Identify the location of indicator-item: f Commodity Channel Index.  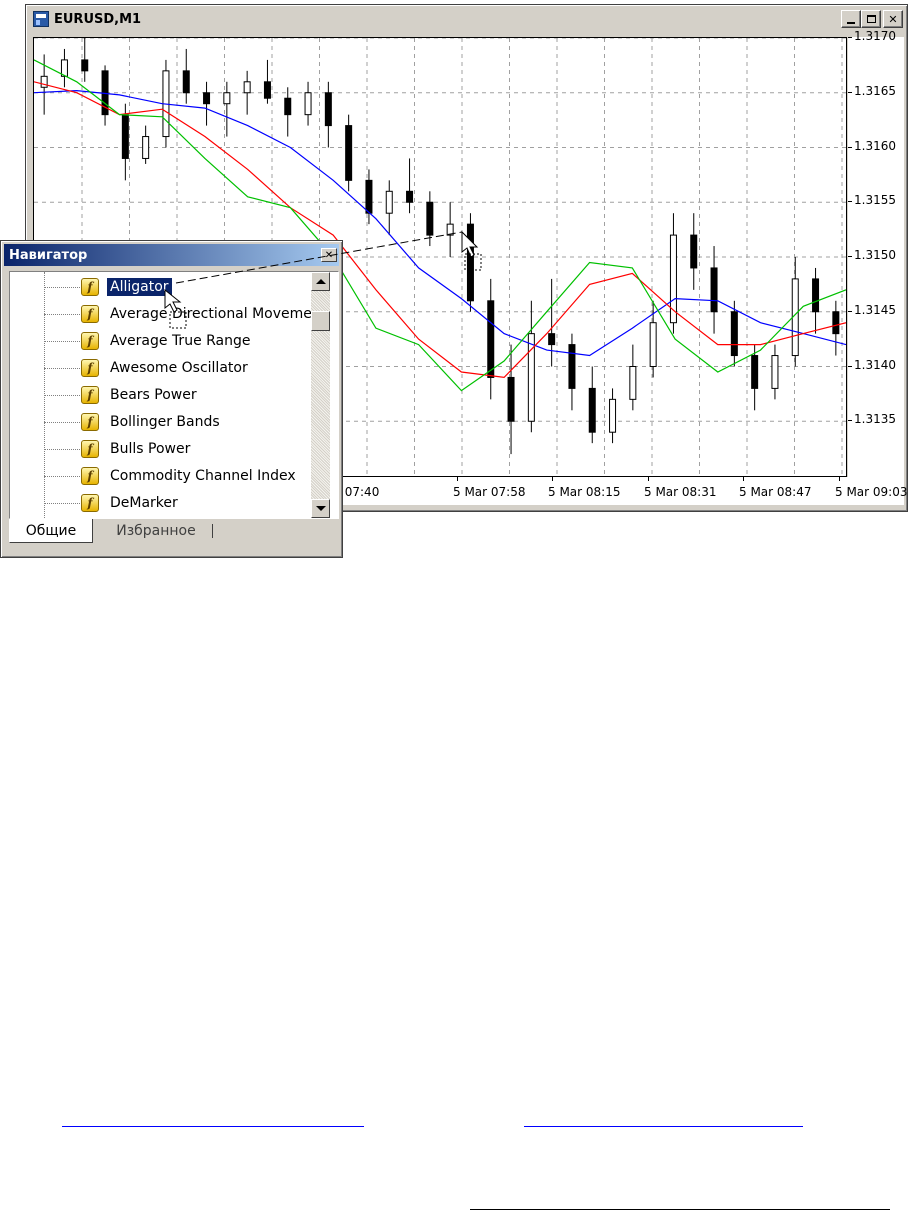
(171, 476).